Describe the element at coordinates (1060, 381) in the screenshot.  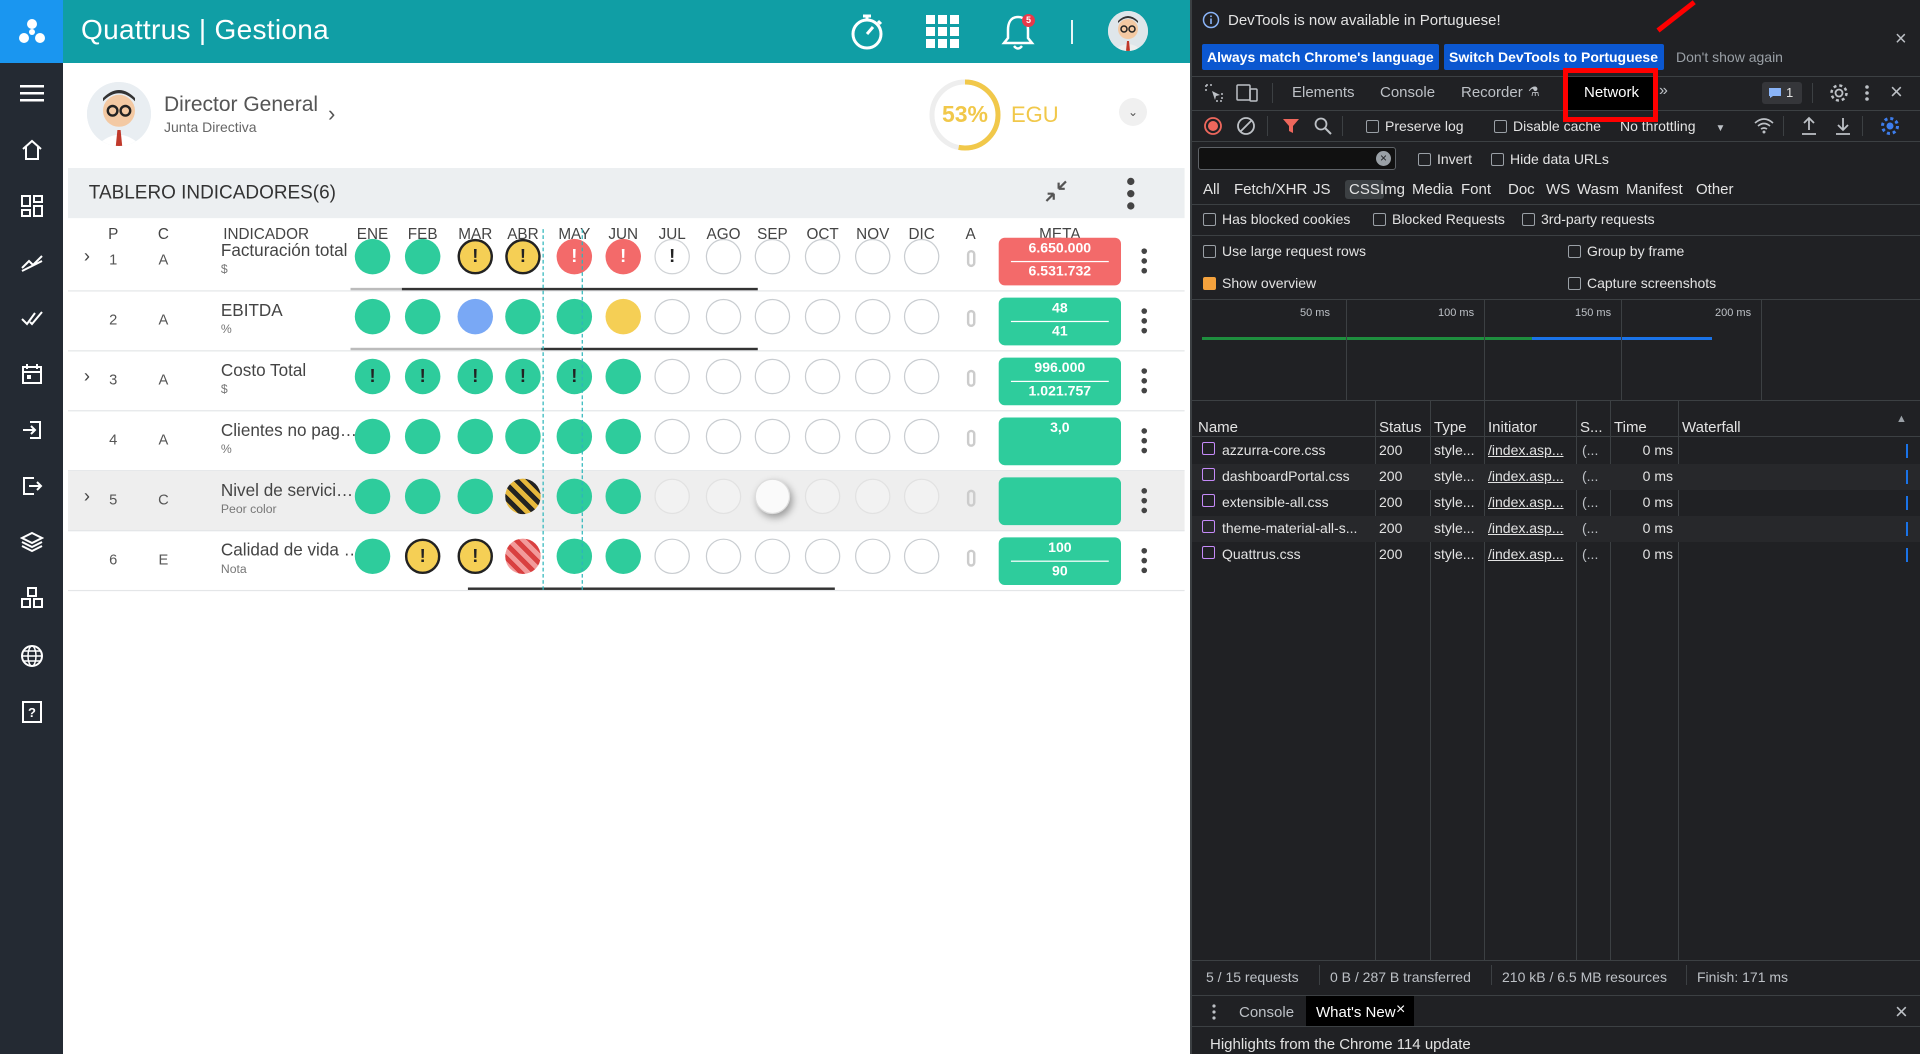
I see `meta-value-box: 996.000 1.021.757` at that location.